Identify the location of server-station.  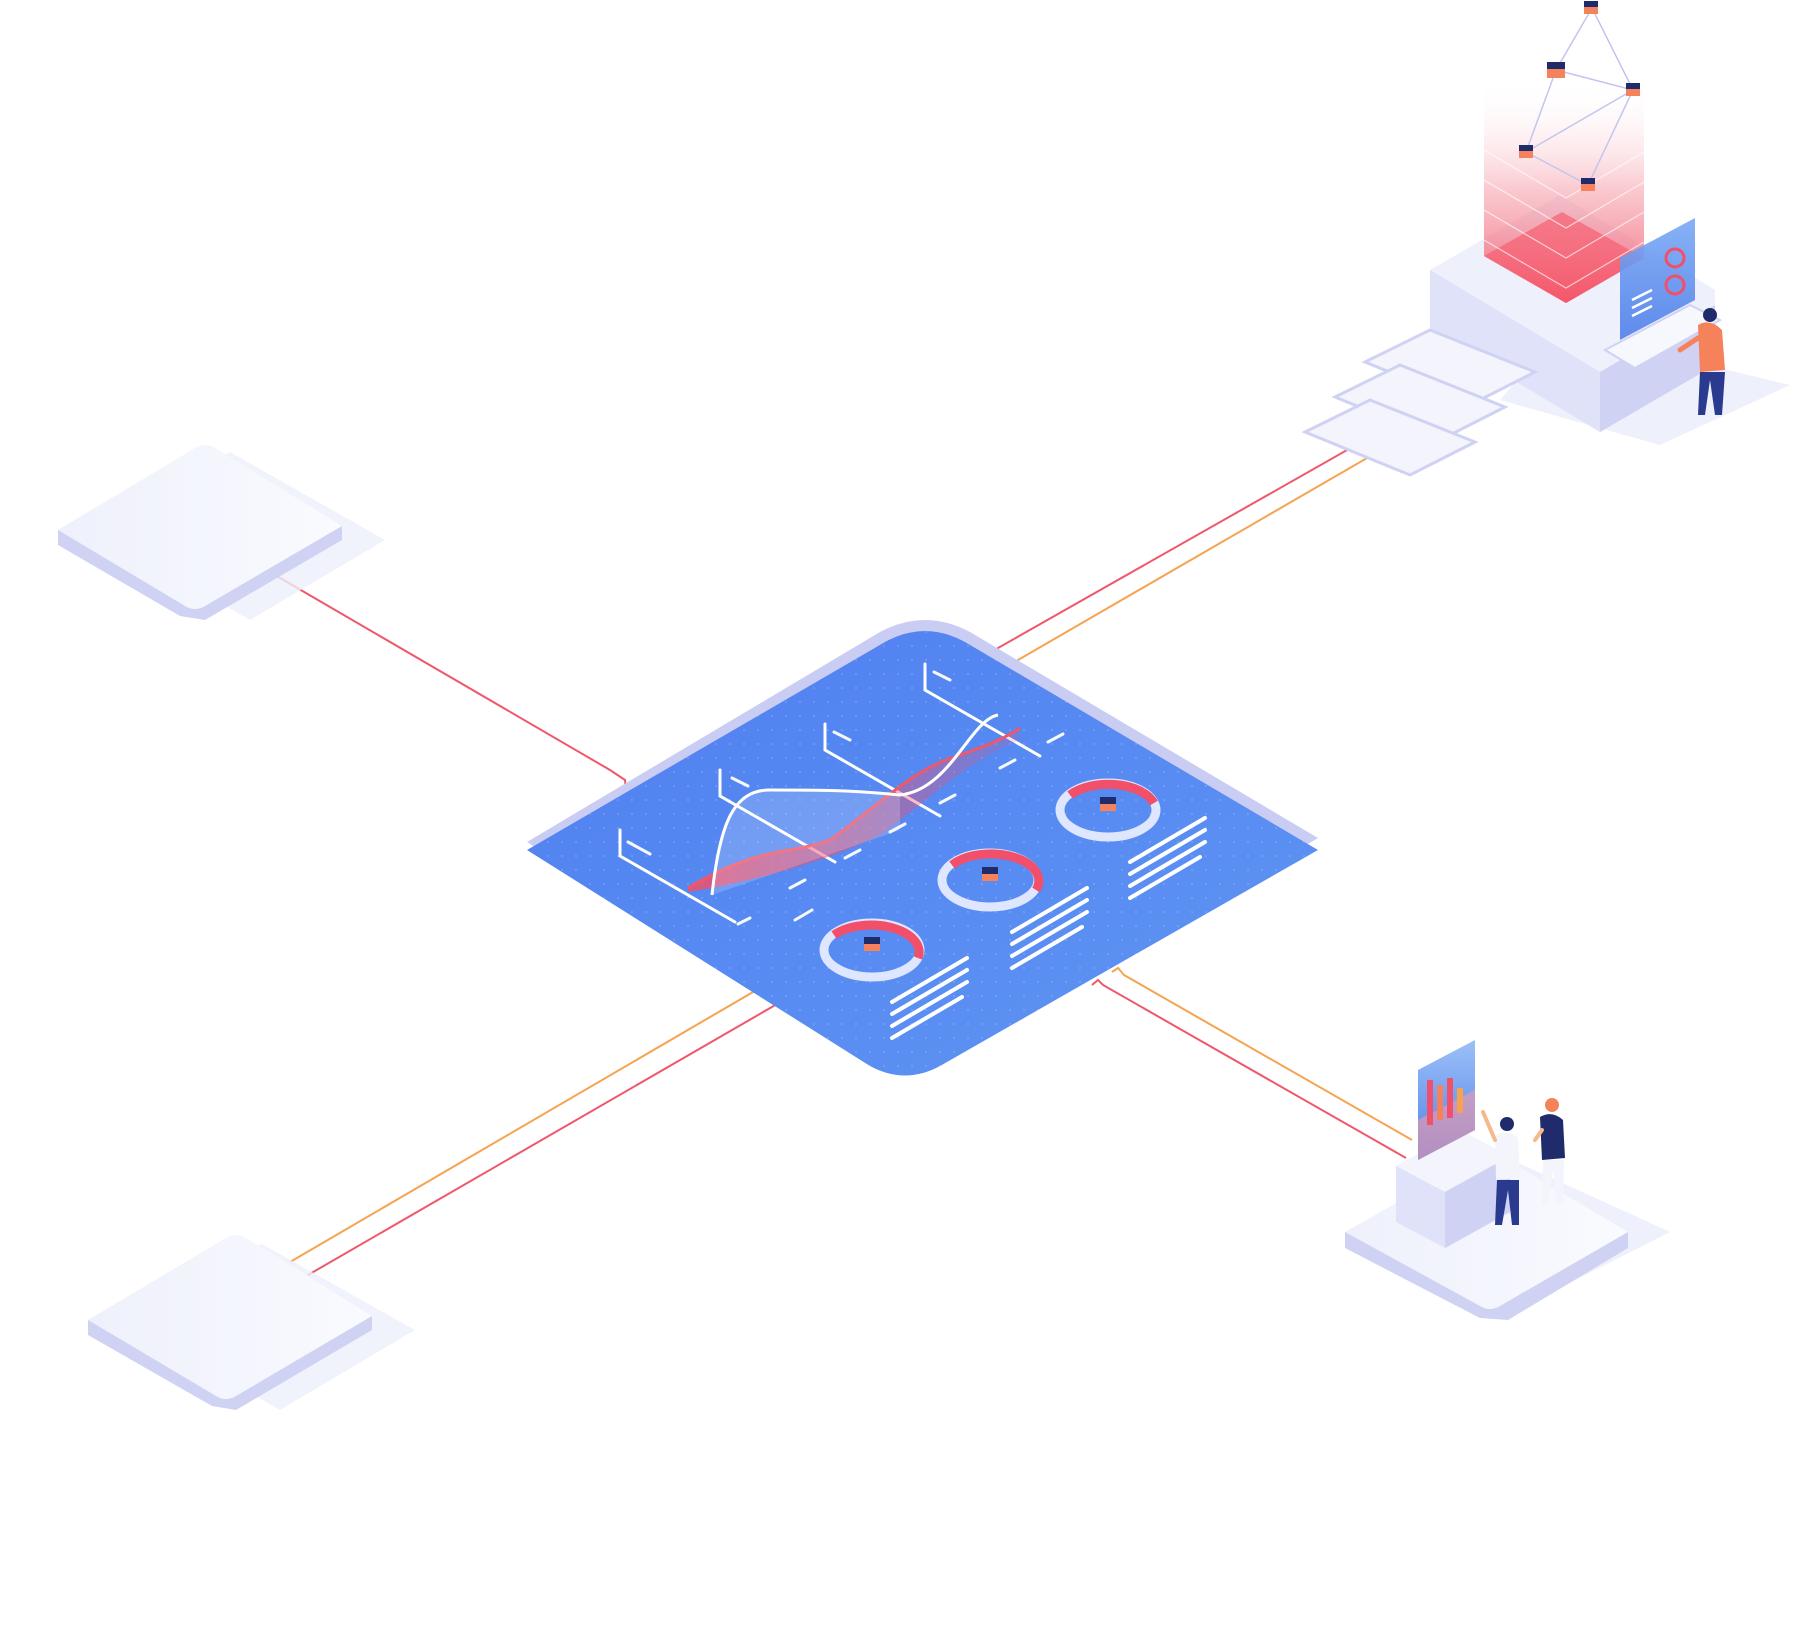
(1545, 239).